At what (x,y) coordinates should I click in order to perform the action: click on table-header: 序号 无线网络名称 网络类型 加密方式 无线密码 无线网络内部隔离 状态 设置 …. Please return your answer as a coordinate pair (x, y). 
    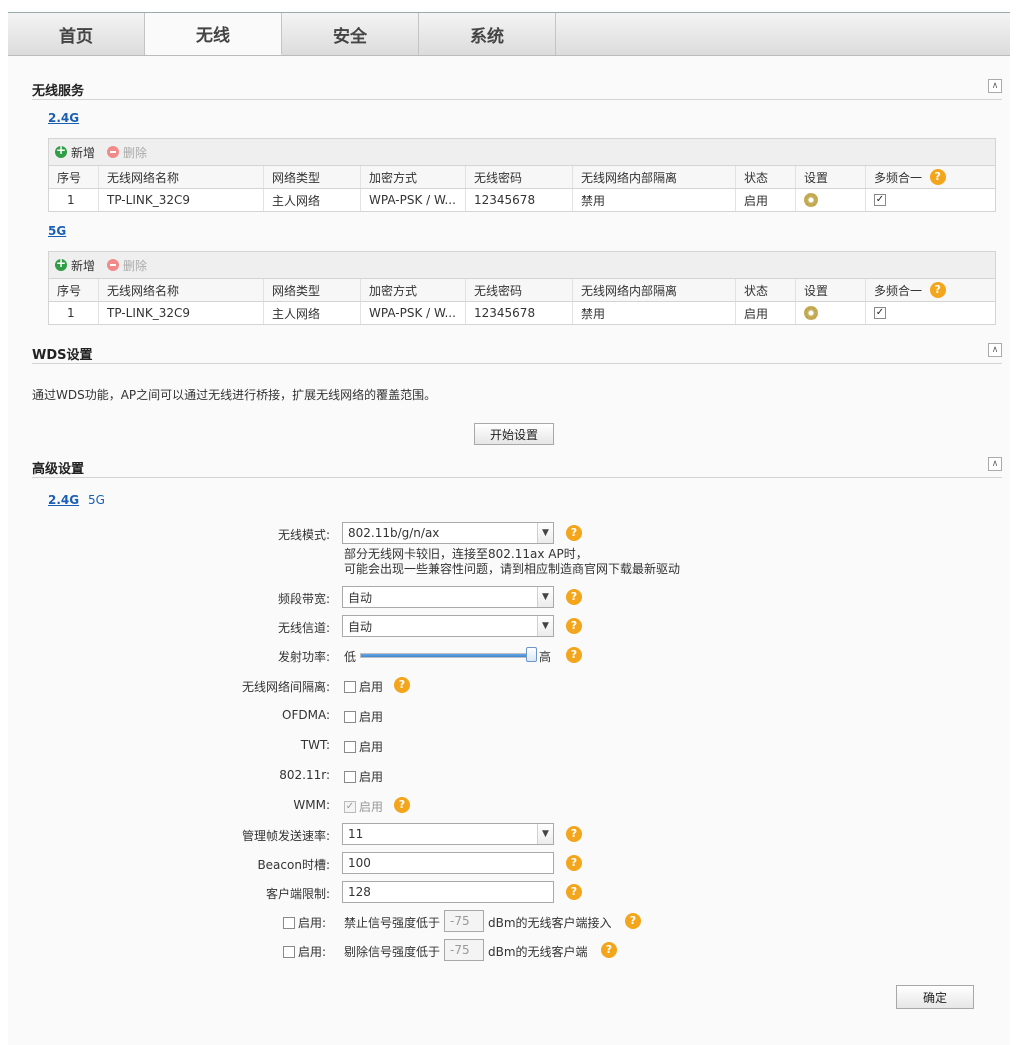
    Looking at the image, I should click on (522, 290).